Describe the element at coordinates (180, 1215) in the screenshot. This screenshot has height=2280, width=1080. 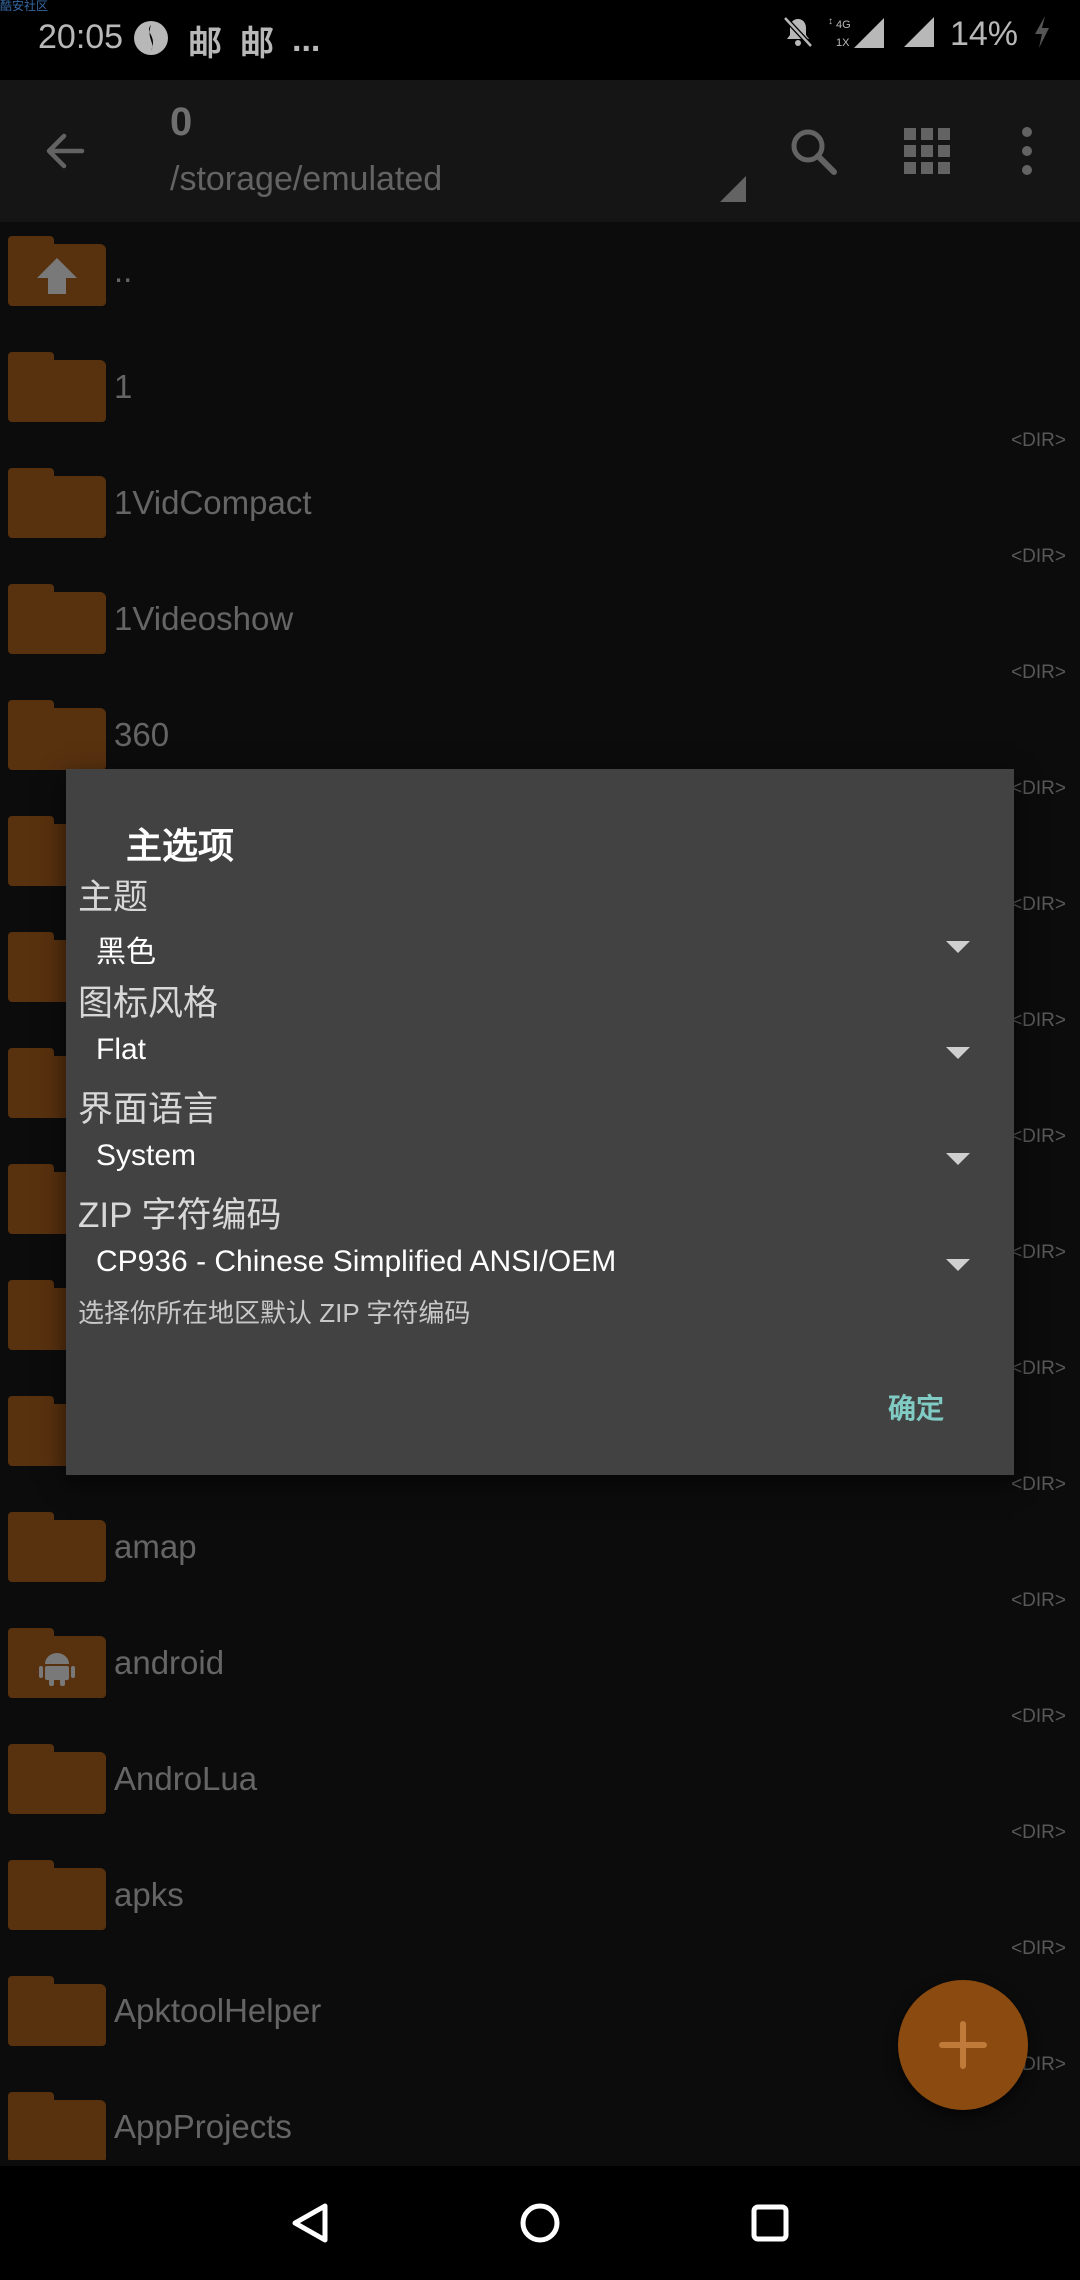
I see `zip-encoding-label: ZIP 字符编码` at that location.